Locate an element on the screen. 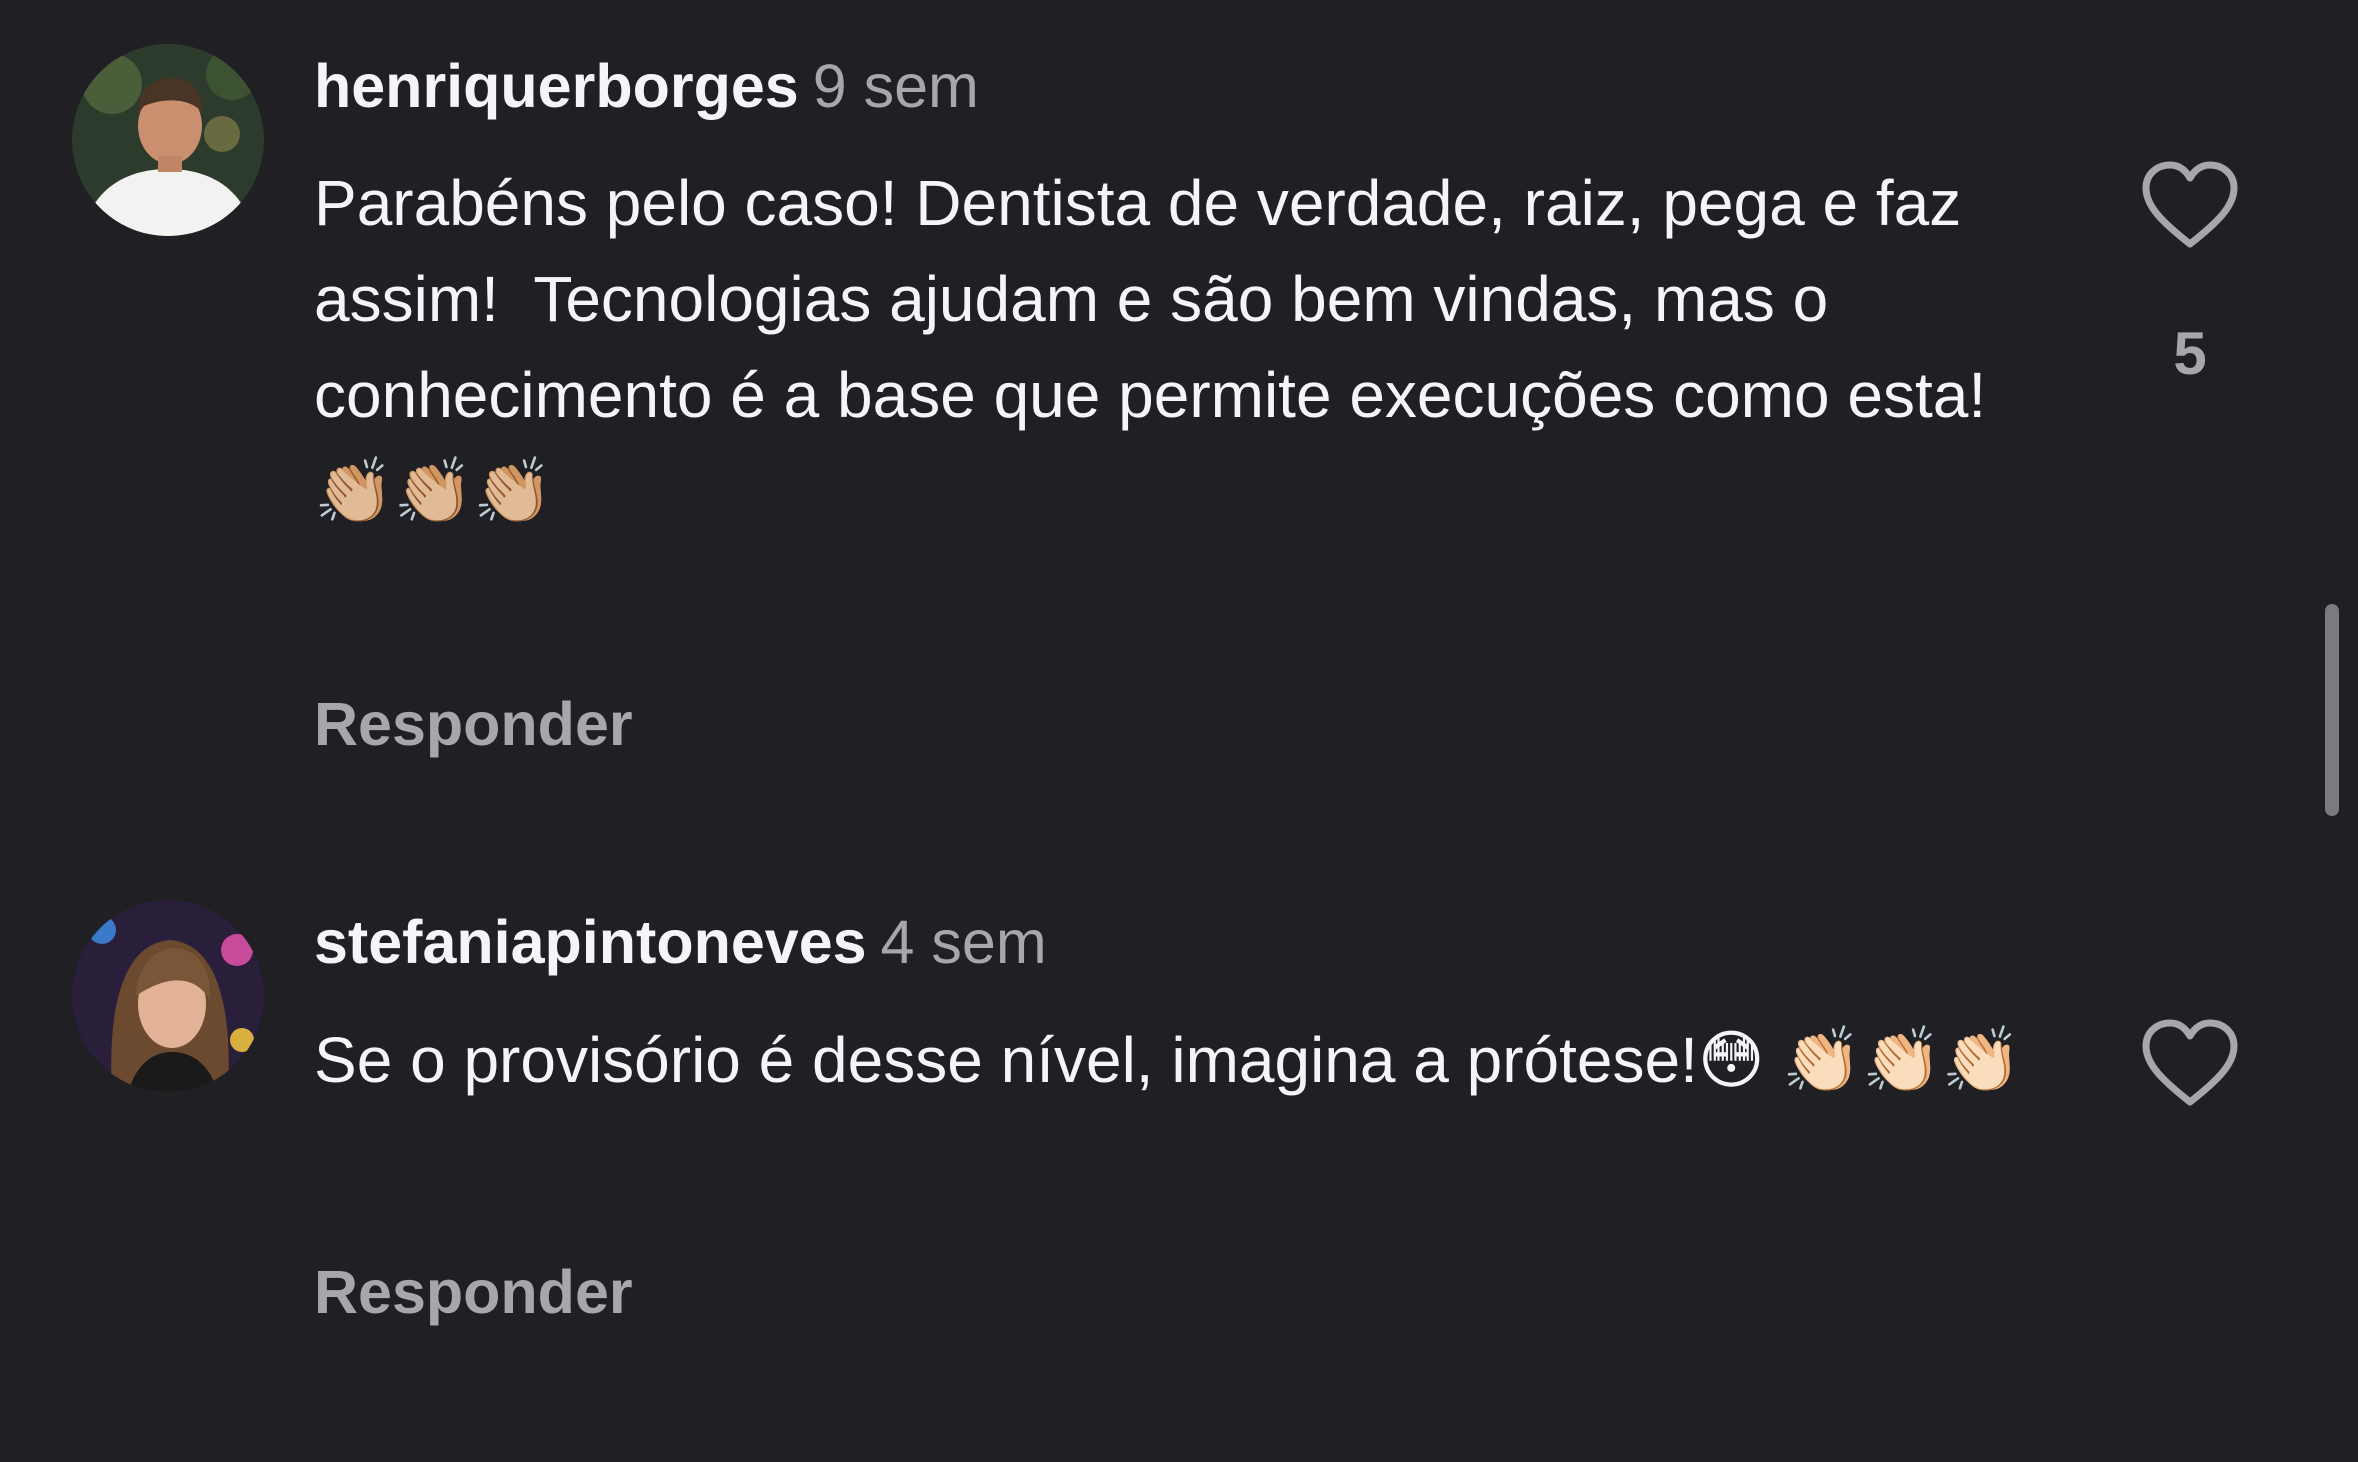 The width and height of the screenshot is (2358, 1462). comment-header: stefaniapintoneves 4 sem is located at coordinates (680, 942).